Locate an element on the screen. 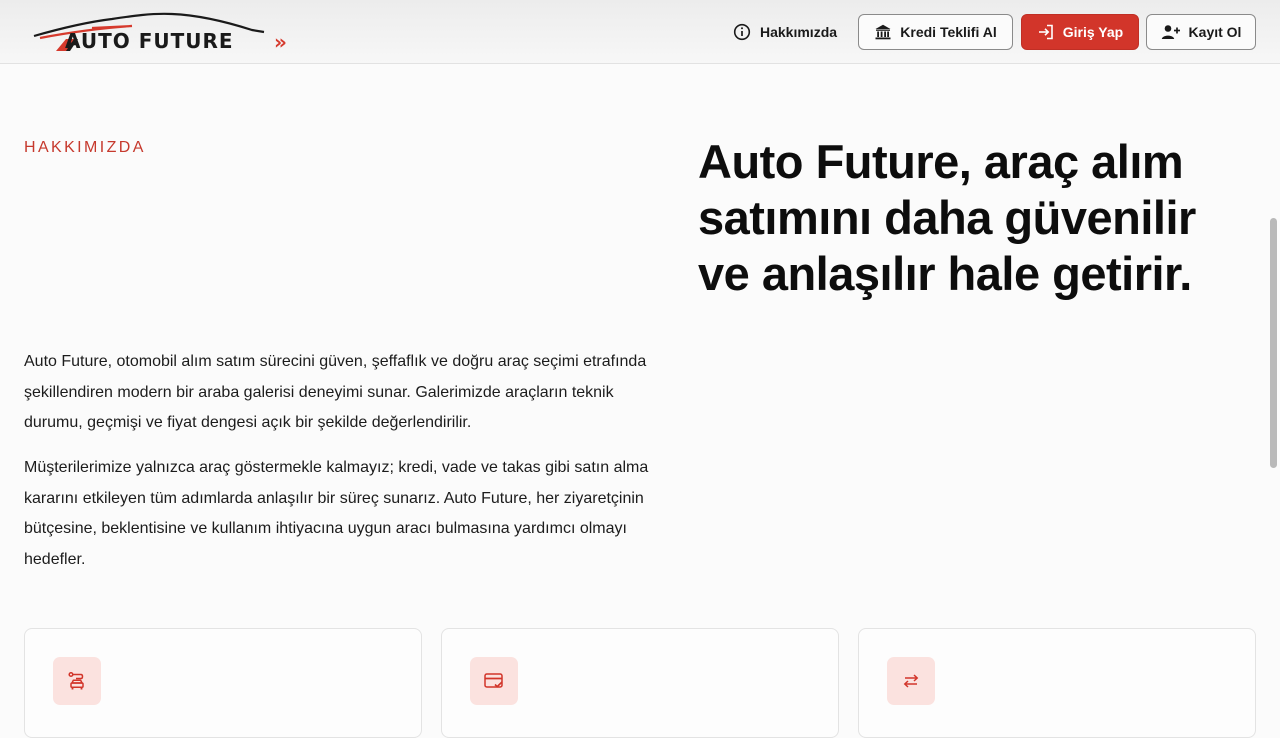 Image resolution: width=1280 pixels, height=738 pixels. car-route-icon is located at coordinates (77, 681).